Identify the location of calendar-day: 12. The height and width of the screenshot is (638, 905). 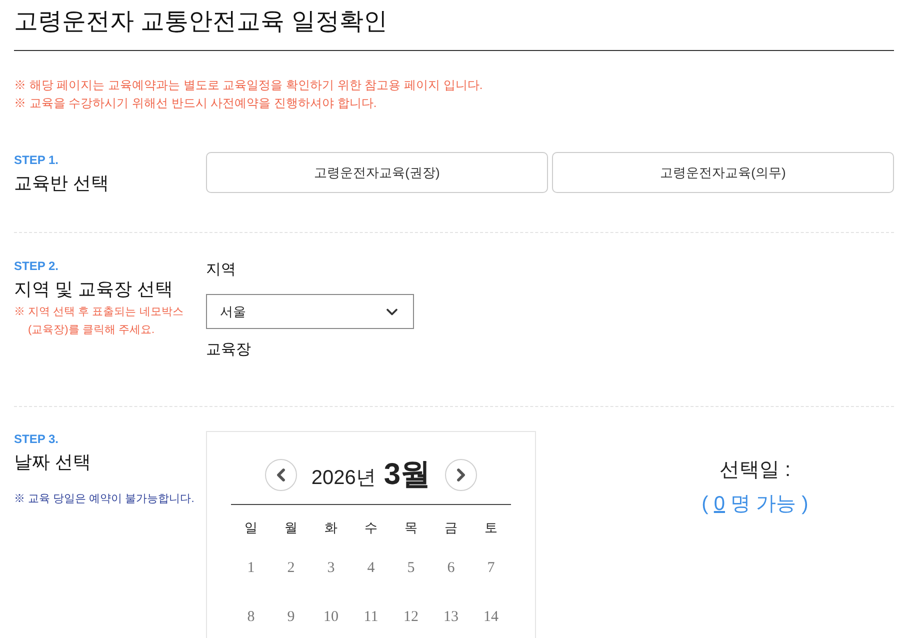
(411, 617).